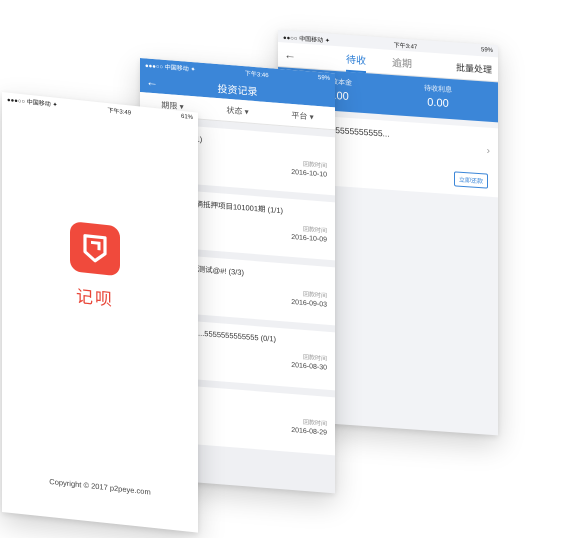  Describe the element at coordinates (186, 117) in the screenshot. I see `battery-text: 61%` at that location.